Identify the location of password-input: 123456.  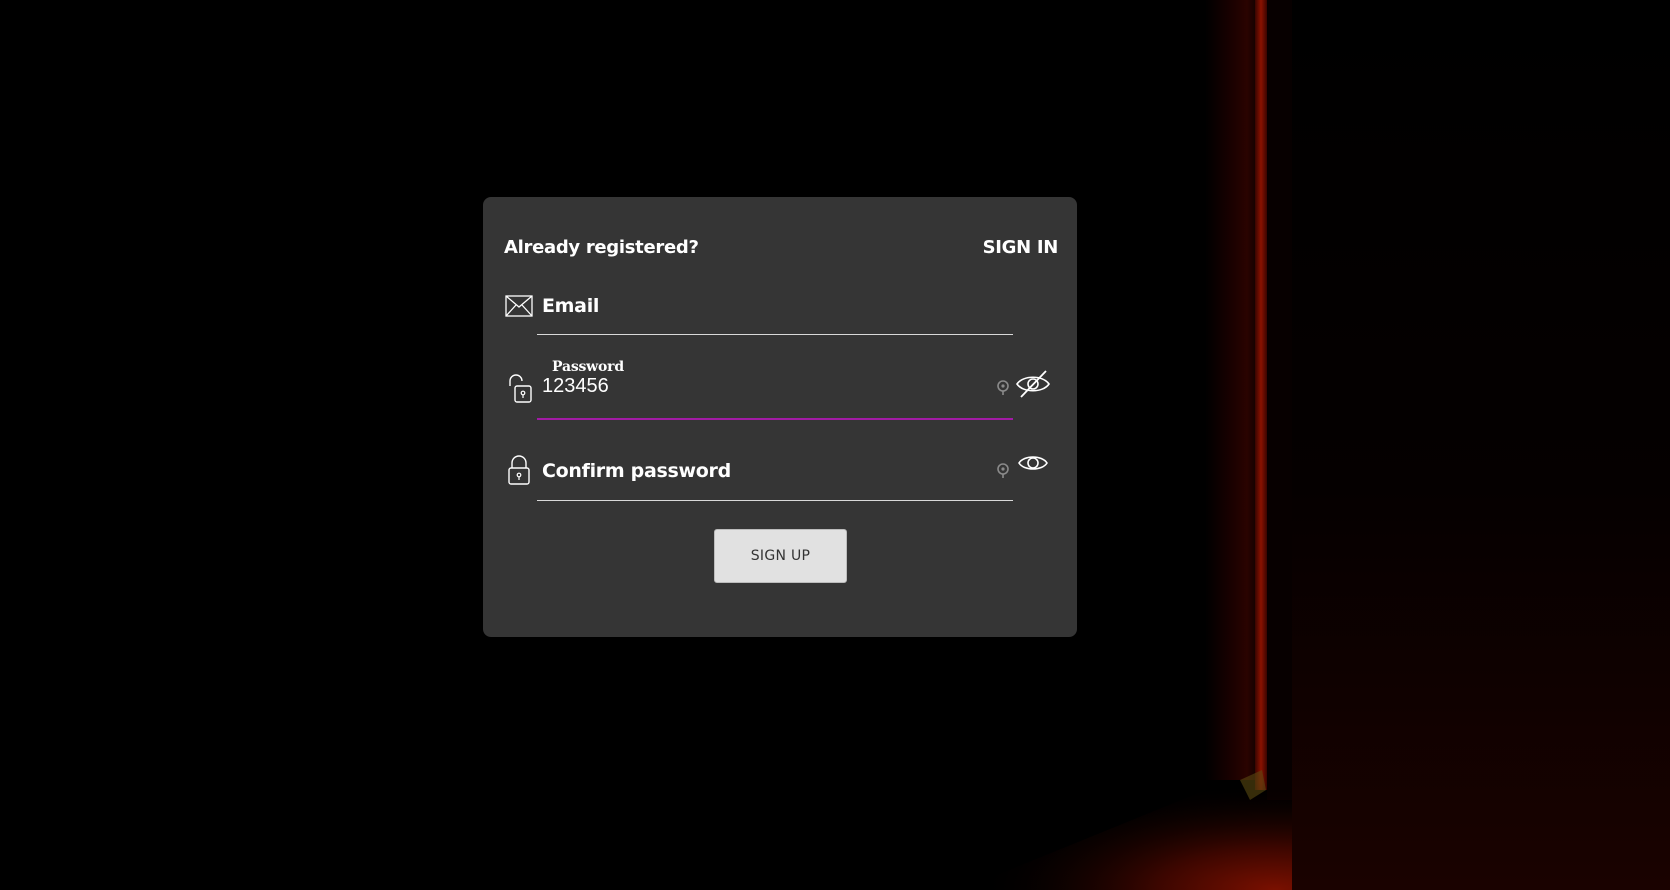
(575, 386).